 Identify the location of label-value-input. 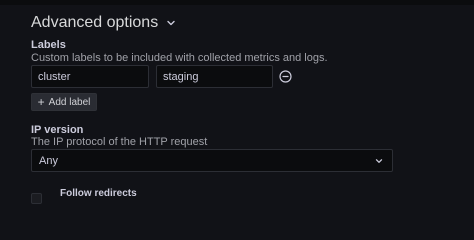
(214, 76).